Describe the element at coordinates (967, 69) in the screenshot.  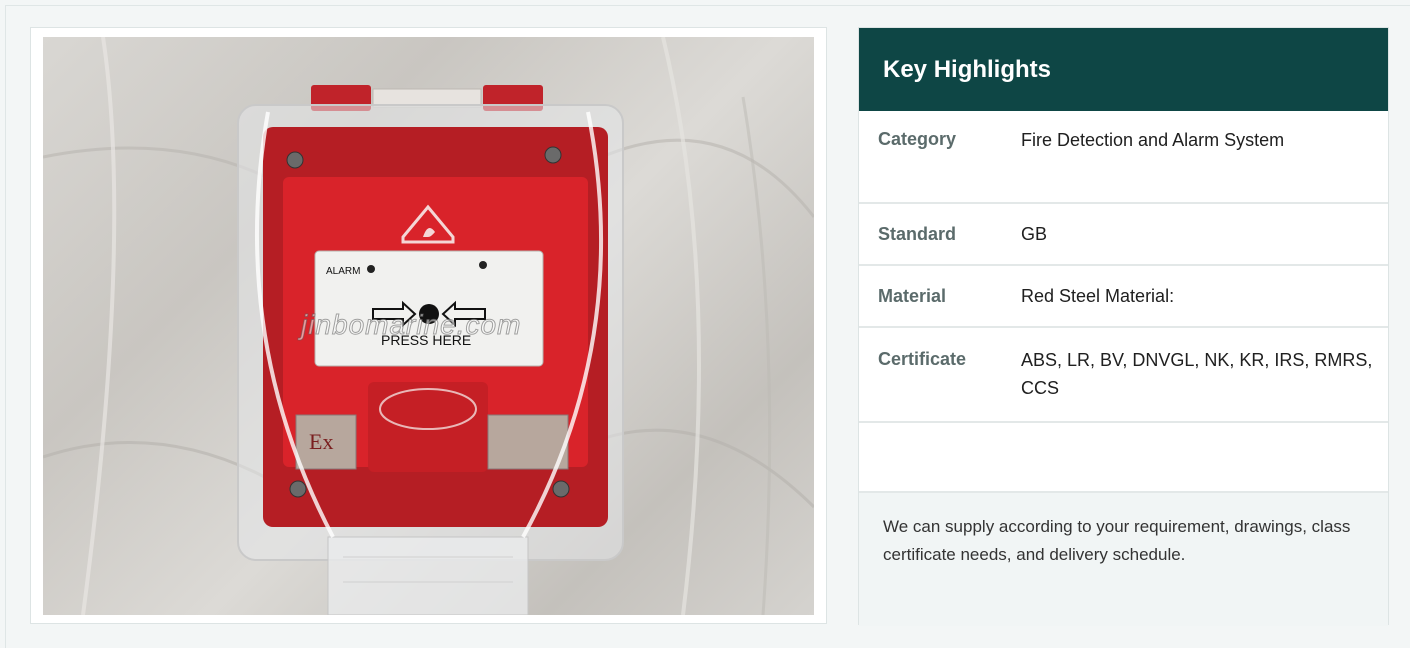
I see `key-highlights-title: Key Highlights` at that location.